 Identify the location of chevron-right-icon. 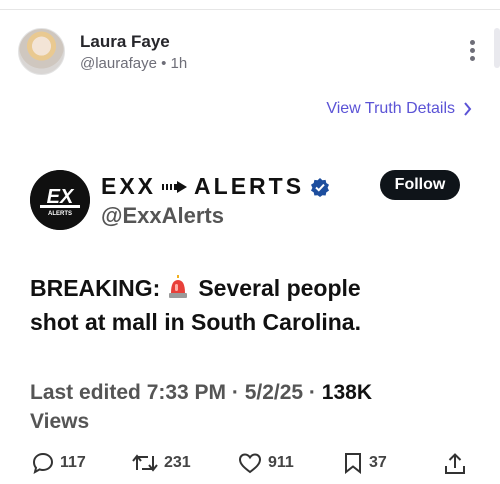
(468, 109).